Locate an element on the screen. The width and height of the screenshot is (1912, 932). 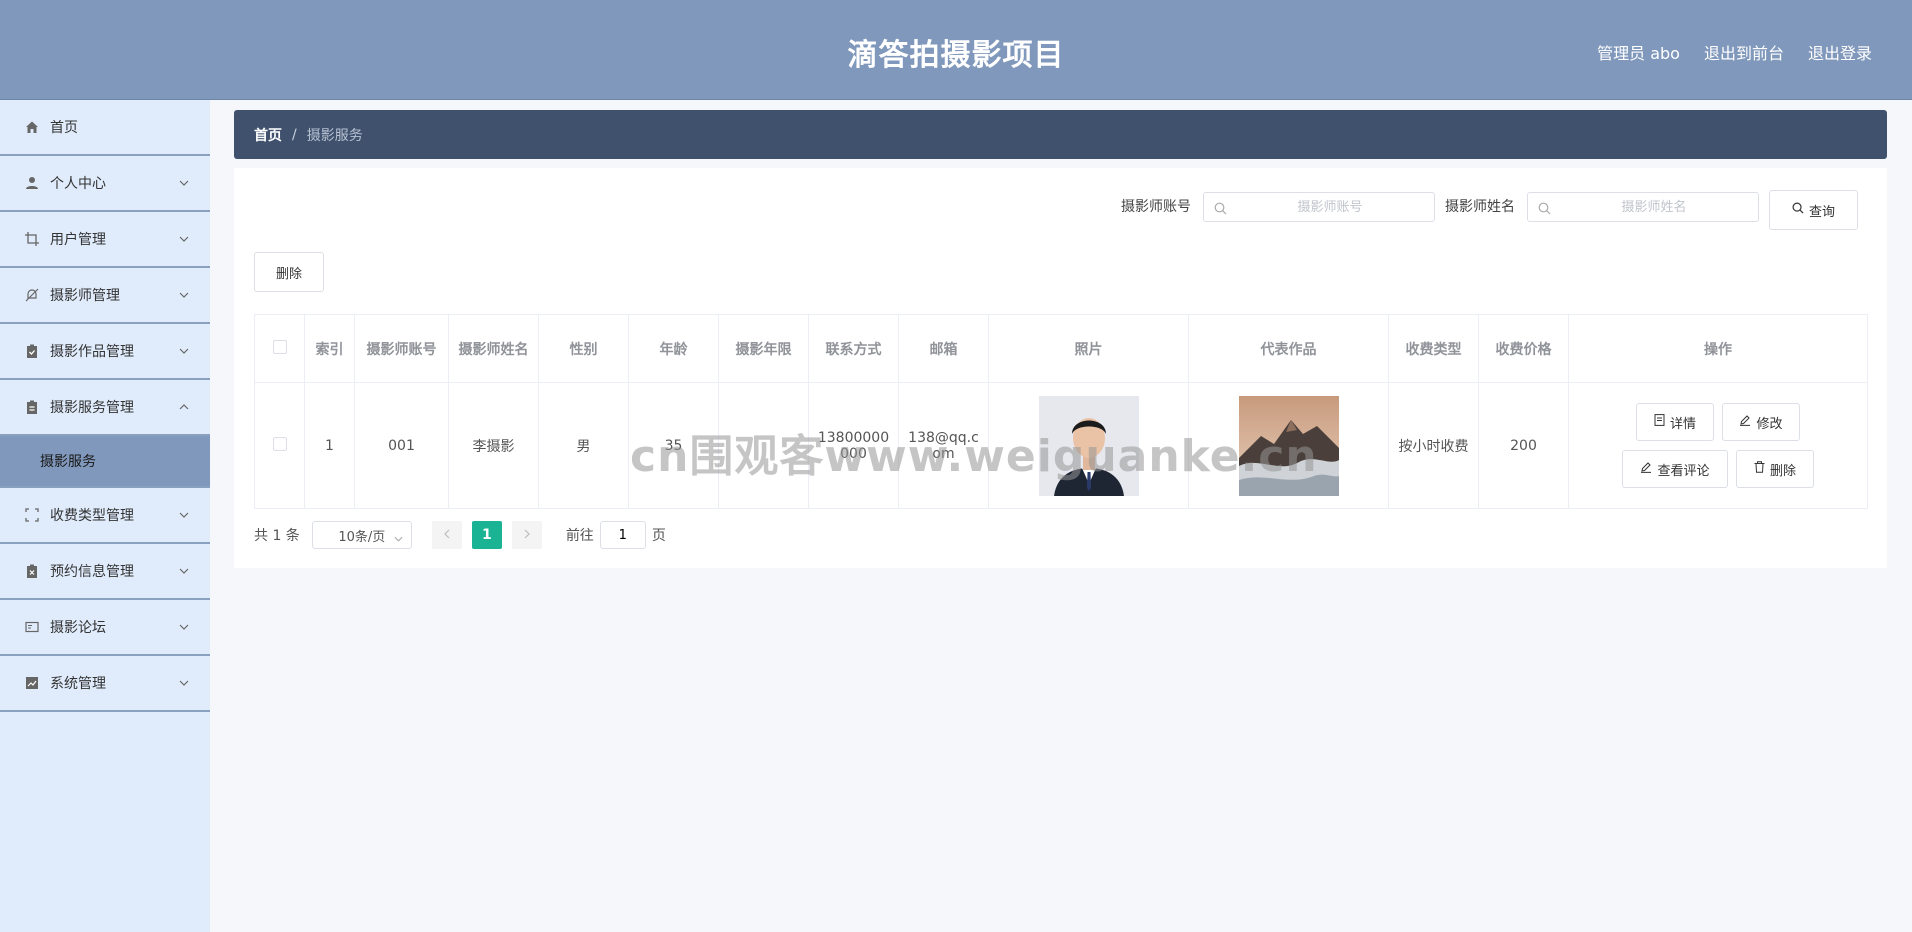
column-header: 年龄 is located at coordinates (673, 348).